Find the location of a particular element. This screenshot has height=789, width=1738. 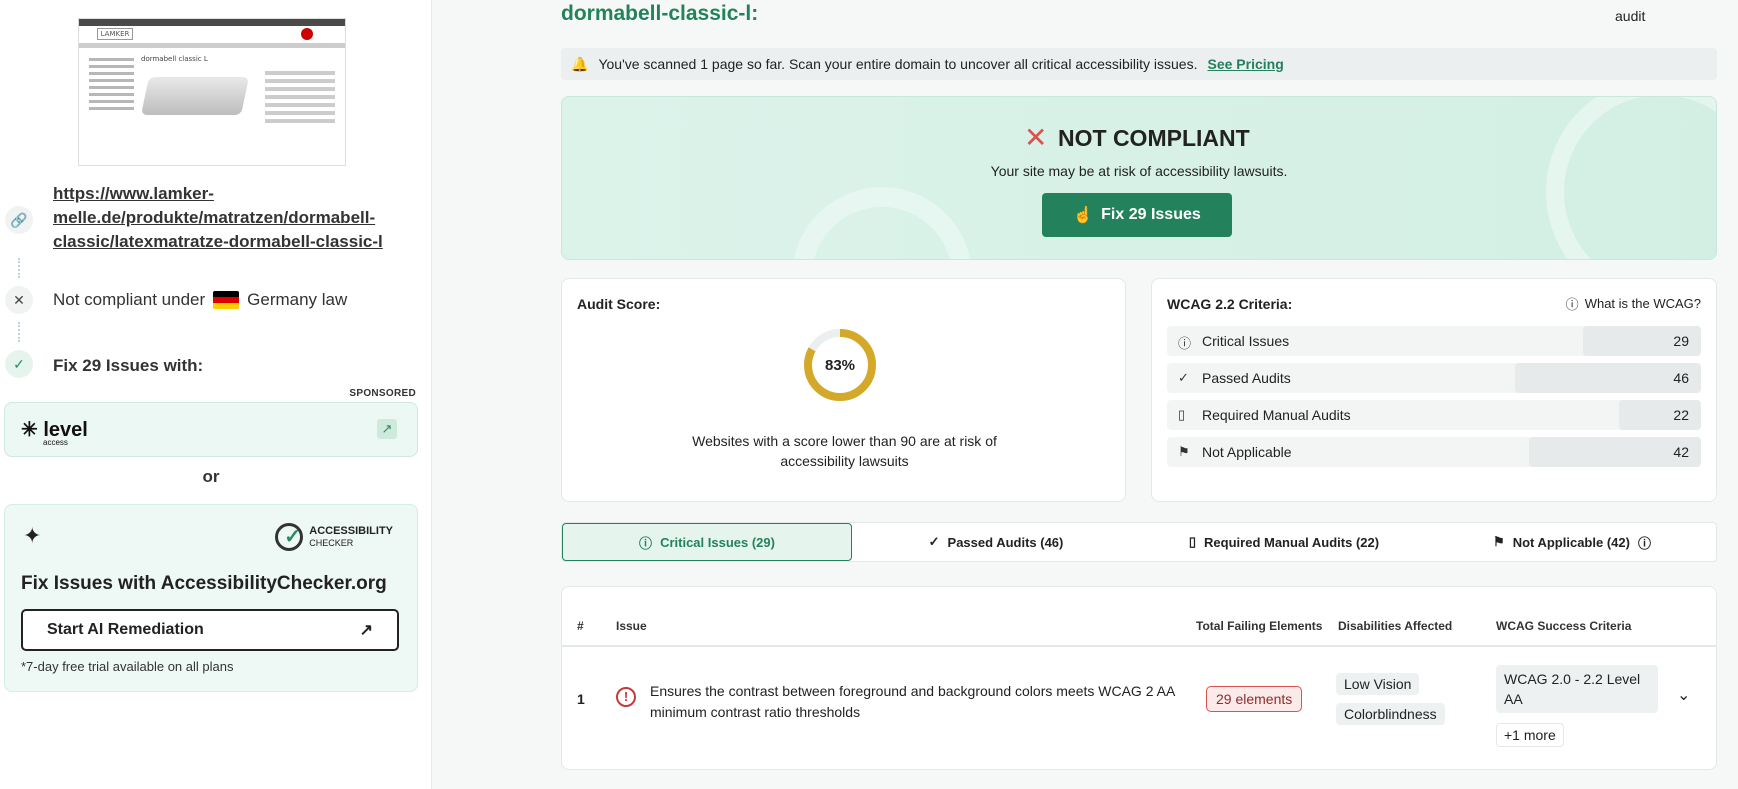

wcag-label: WCAG 2.2 Criteria: is located at coordinates (1230, 304).